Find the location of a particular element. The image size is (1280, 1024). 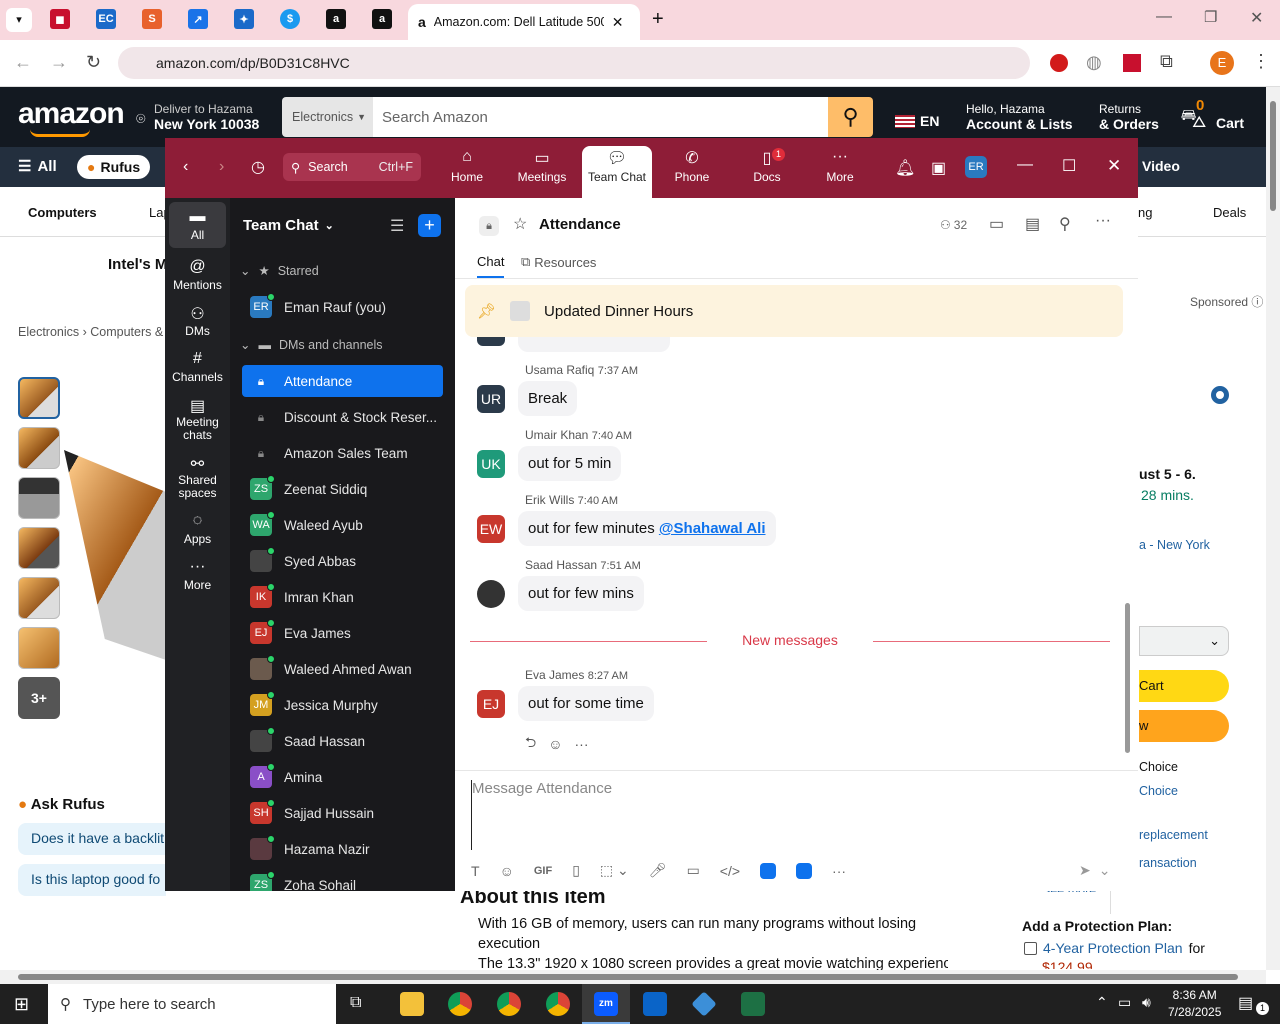

vertical-scrollbar-thumb is located at coordinates (1273, 156).